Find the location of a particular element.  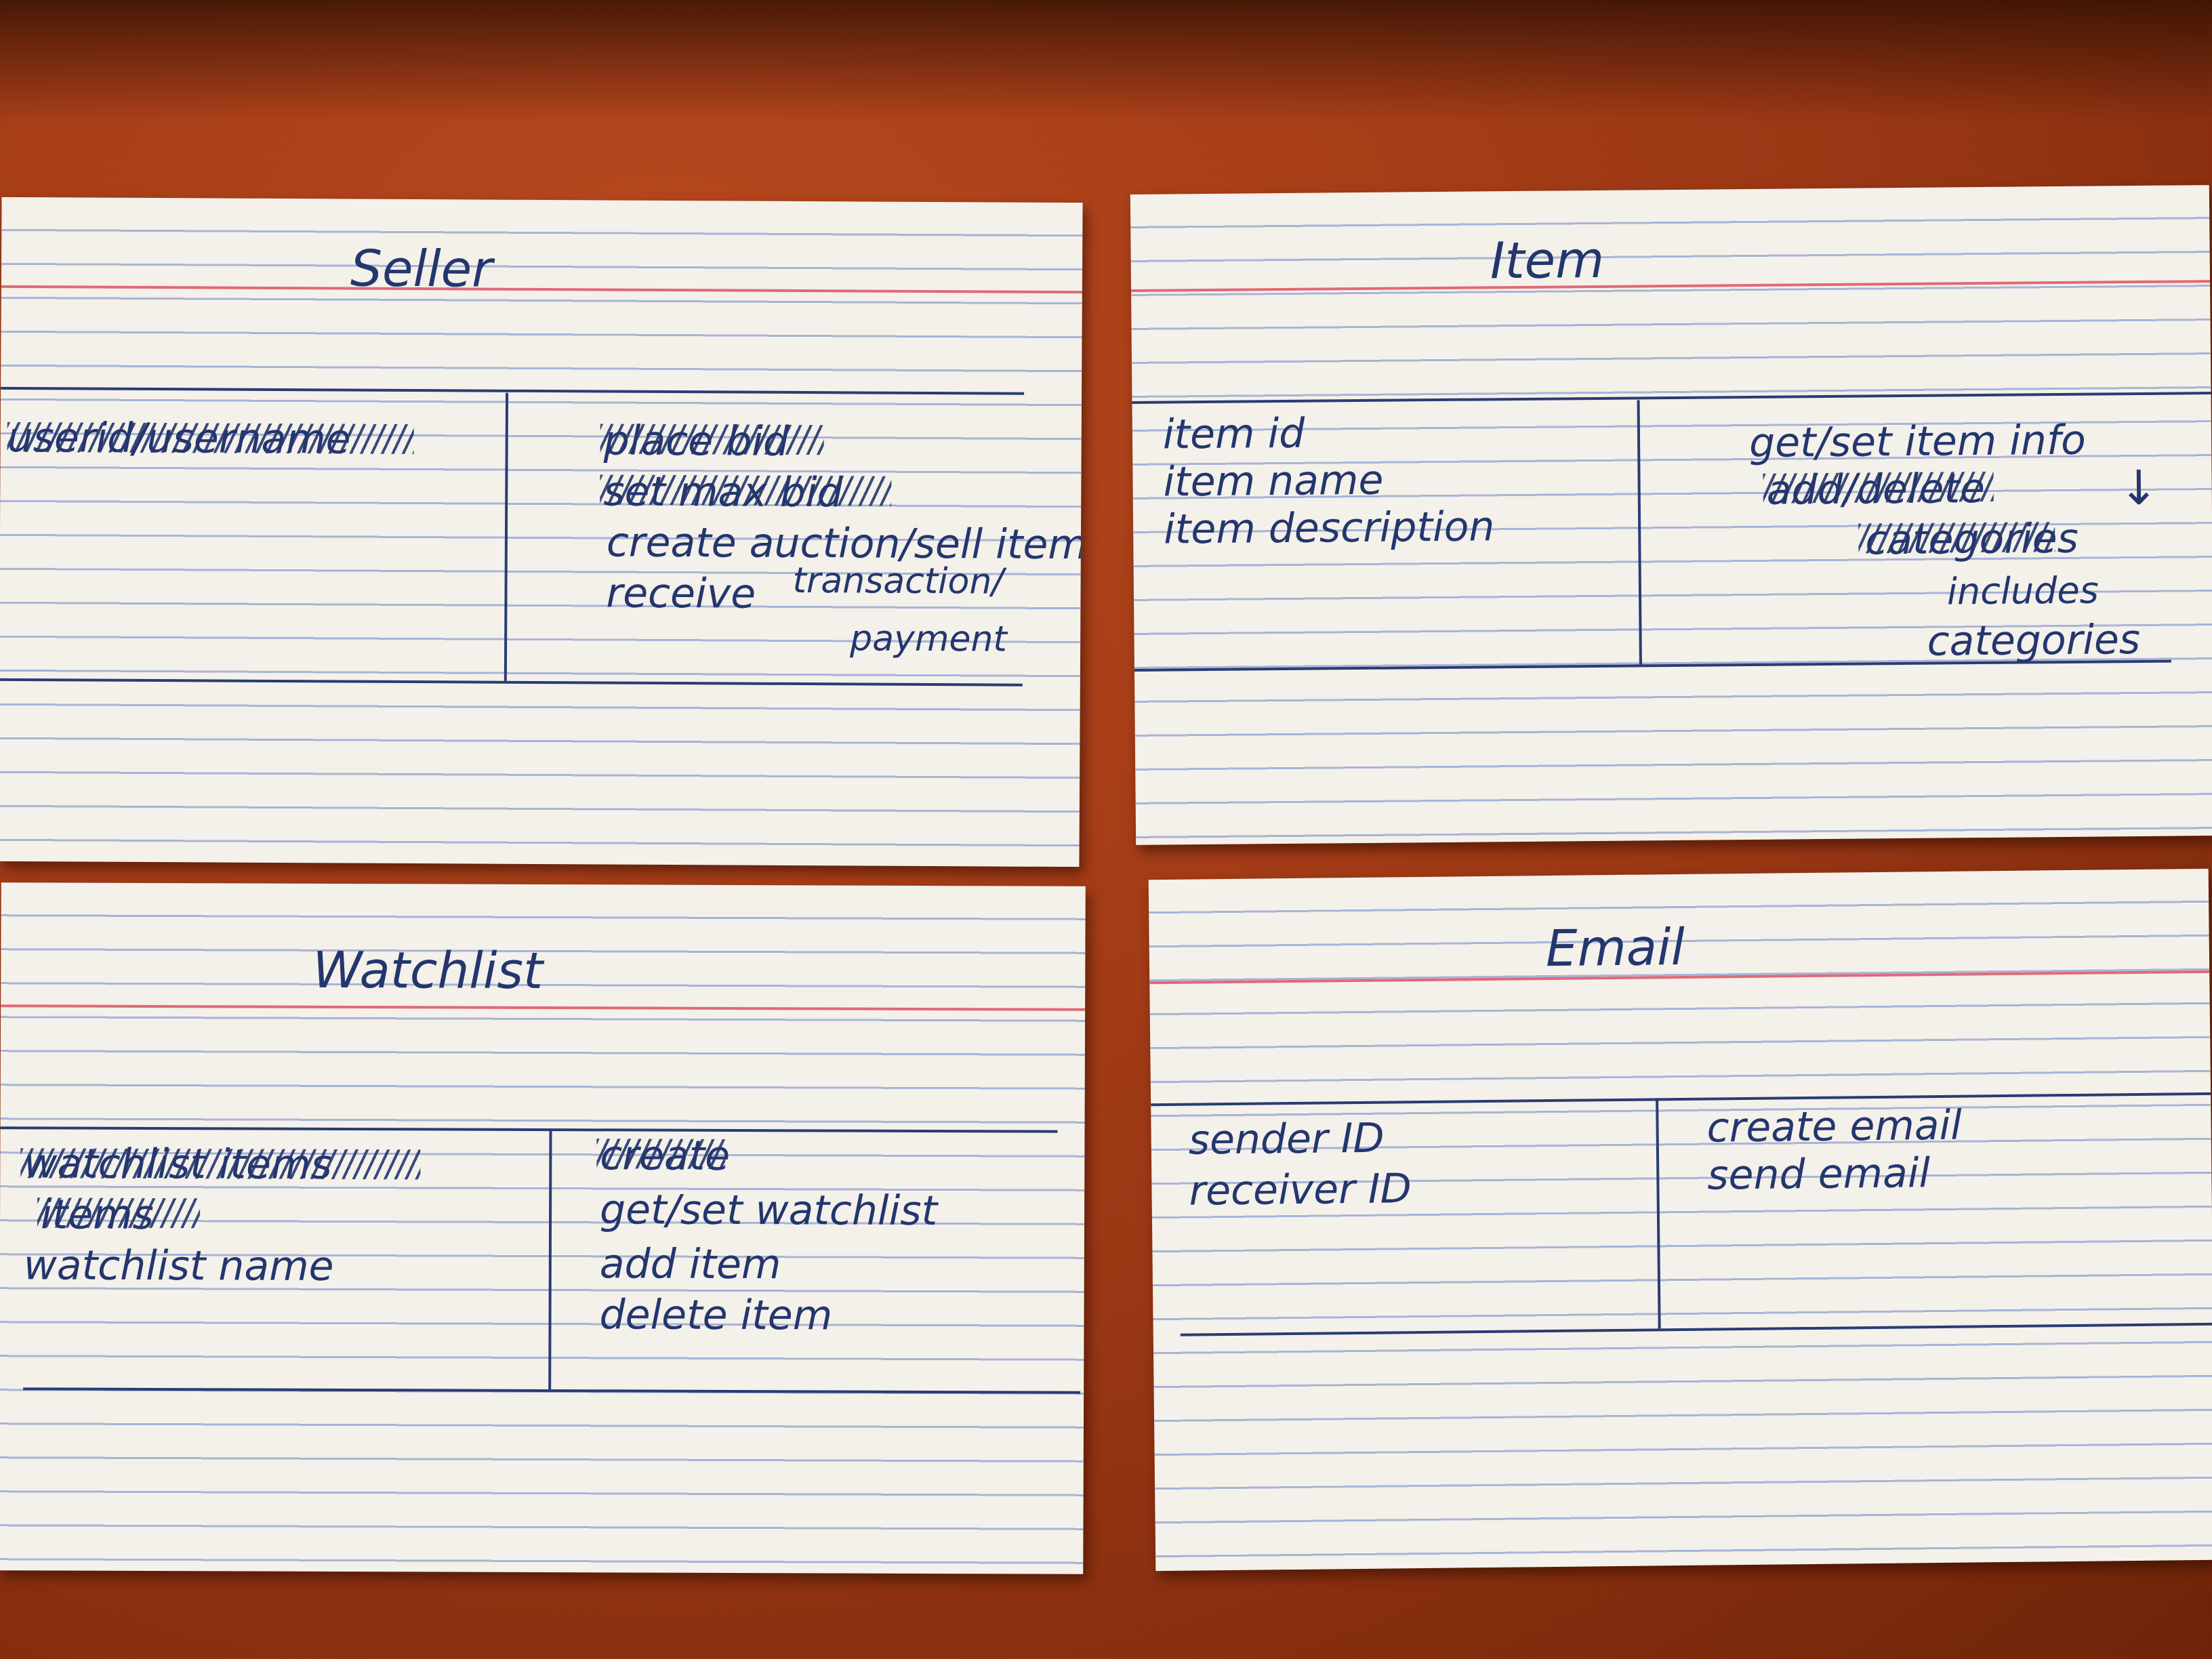

arrow-down-icon: ↓ is located at coordinates (2138, 488).